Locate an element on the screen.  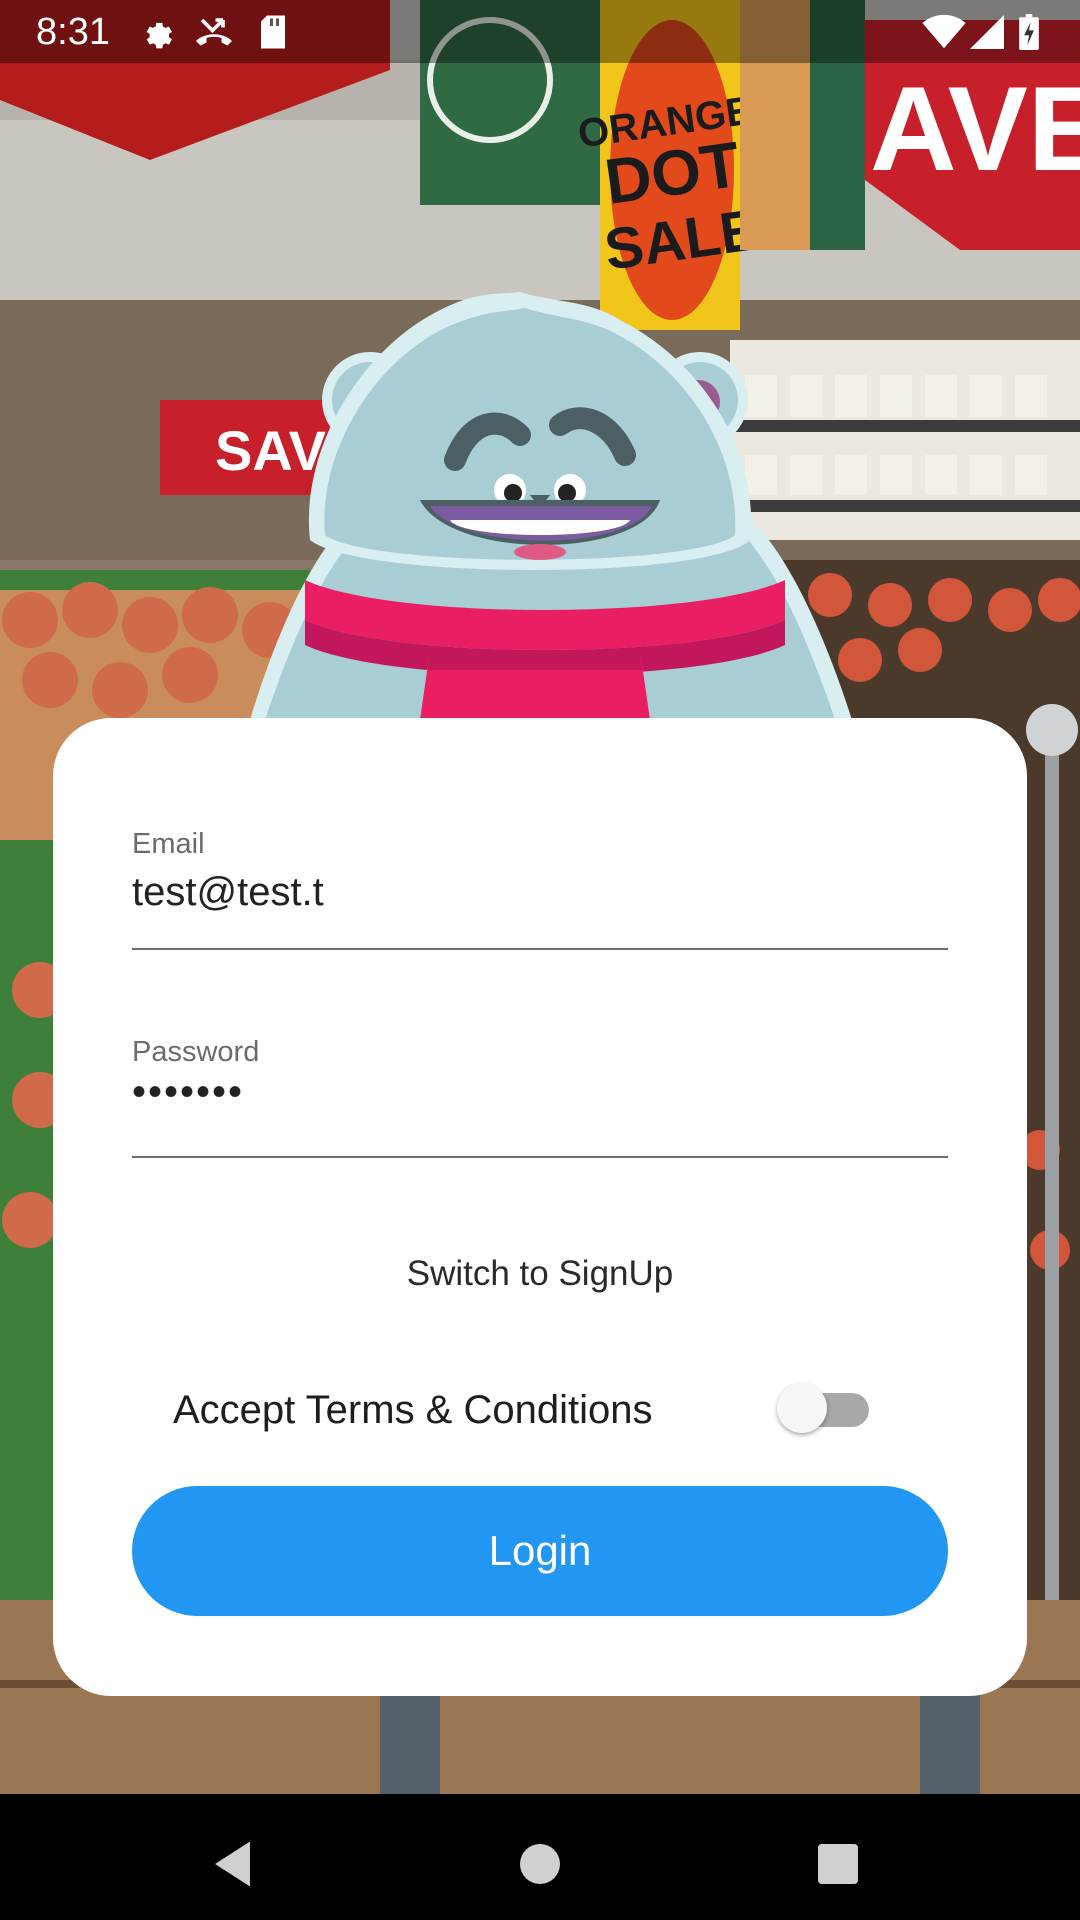
recents-icon is located at coordinates (838, 1866).